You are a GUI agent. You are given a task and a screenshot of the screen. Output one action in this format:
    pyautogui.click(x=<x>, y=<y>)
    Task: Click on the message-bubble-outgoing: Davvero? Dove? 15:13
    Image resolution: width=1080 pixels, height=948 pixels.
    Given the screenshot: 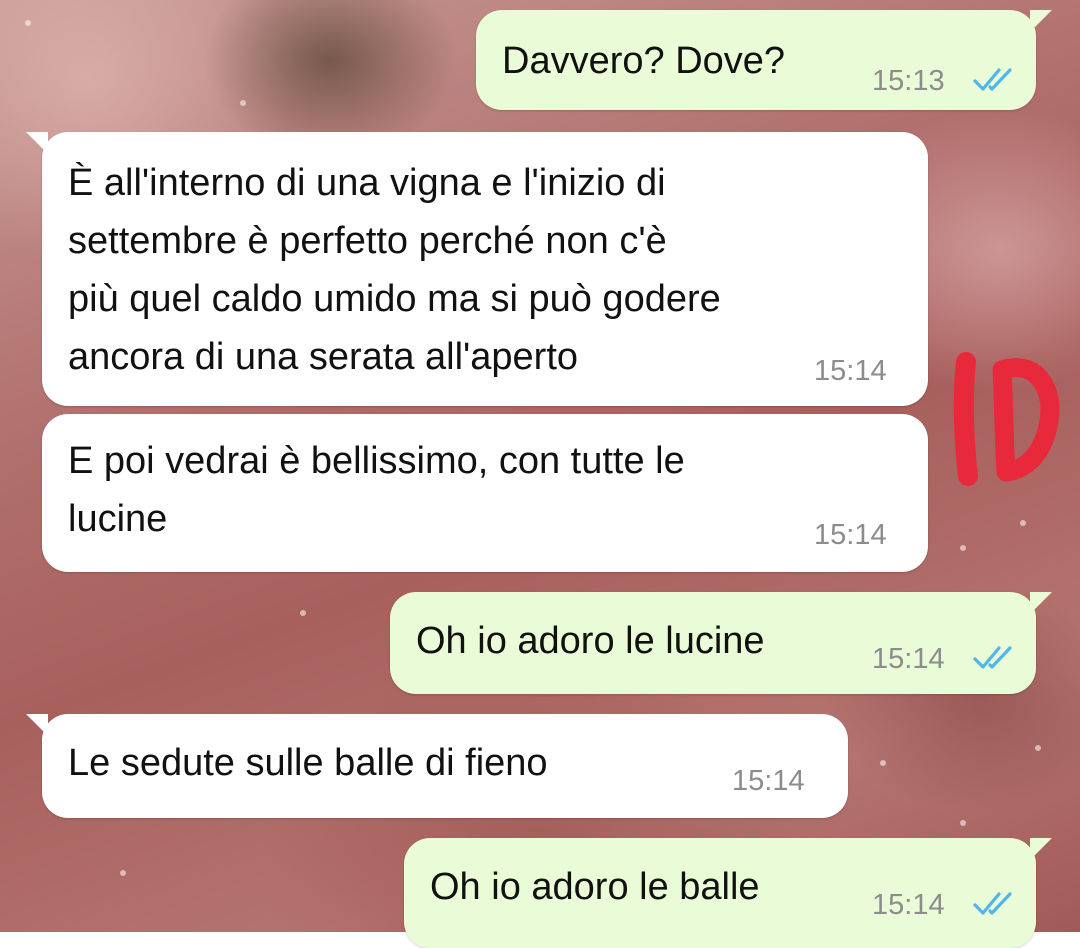 What is the action you would take?
    pyautogui.click(x=764, y=60)
    